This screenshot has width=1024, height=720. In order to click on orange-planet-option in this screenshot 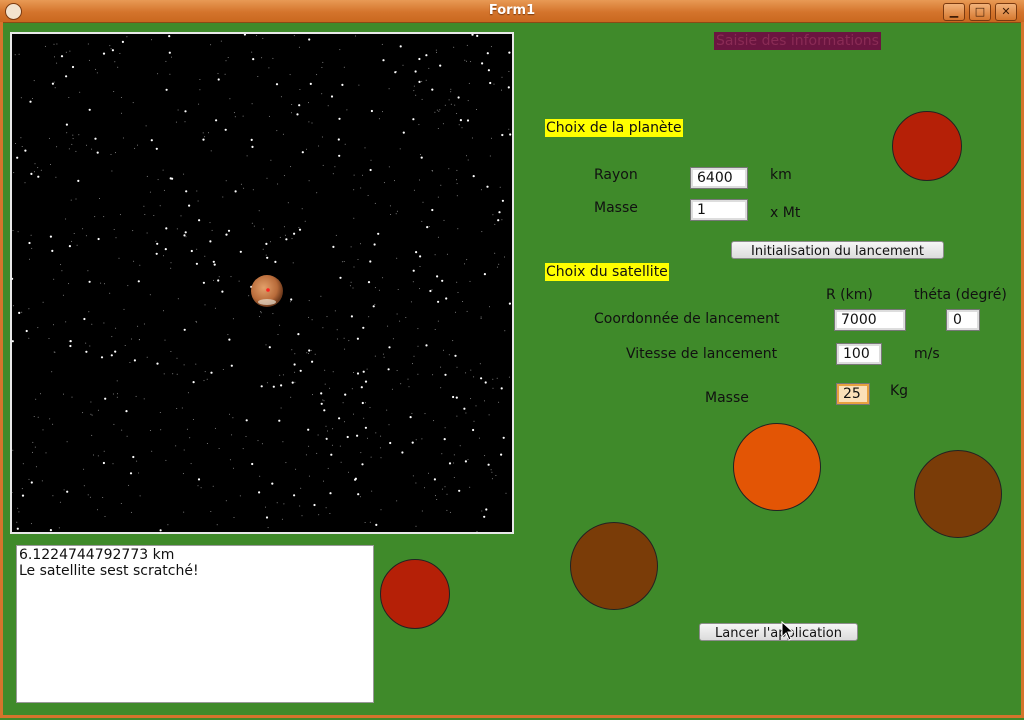, I will do `click(777, 467)`.